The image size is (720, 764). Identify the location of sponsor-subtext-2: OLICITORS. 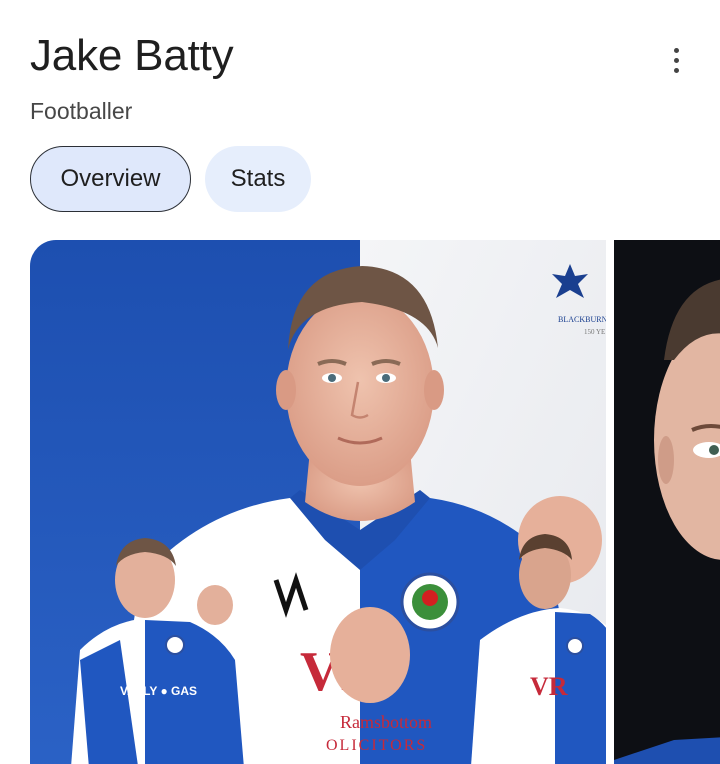
(376, 745).